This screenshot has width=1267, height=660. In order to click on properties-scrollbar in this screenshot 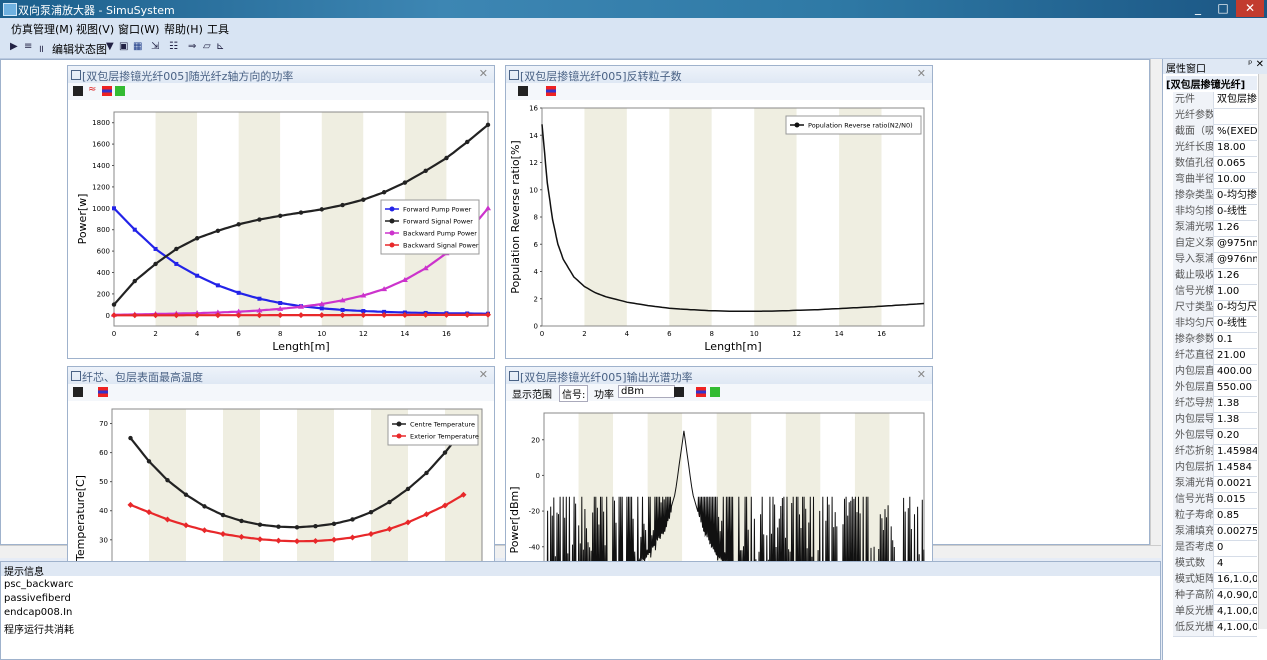, I will do `click(1262, 351)`.